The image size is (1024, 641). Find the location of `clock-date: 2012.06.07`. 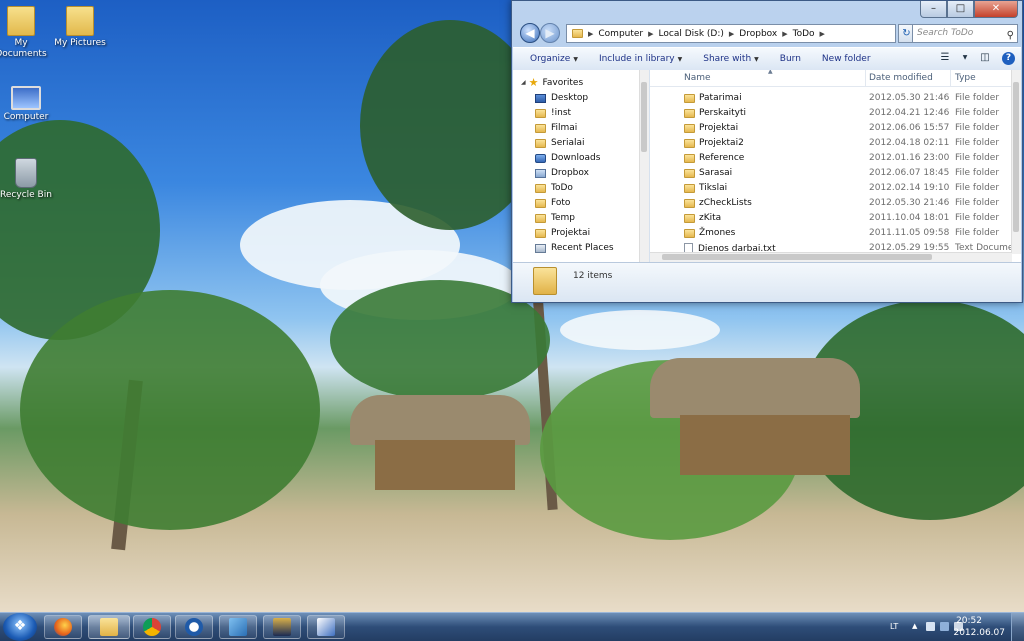

clock-date: 2012.06.07 is located at coordinates (979, 633).